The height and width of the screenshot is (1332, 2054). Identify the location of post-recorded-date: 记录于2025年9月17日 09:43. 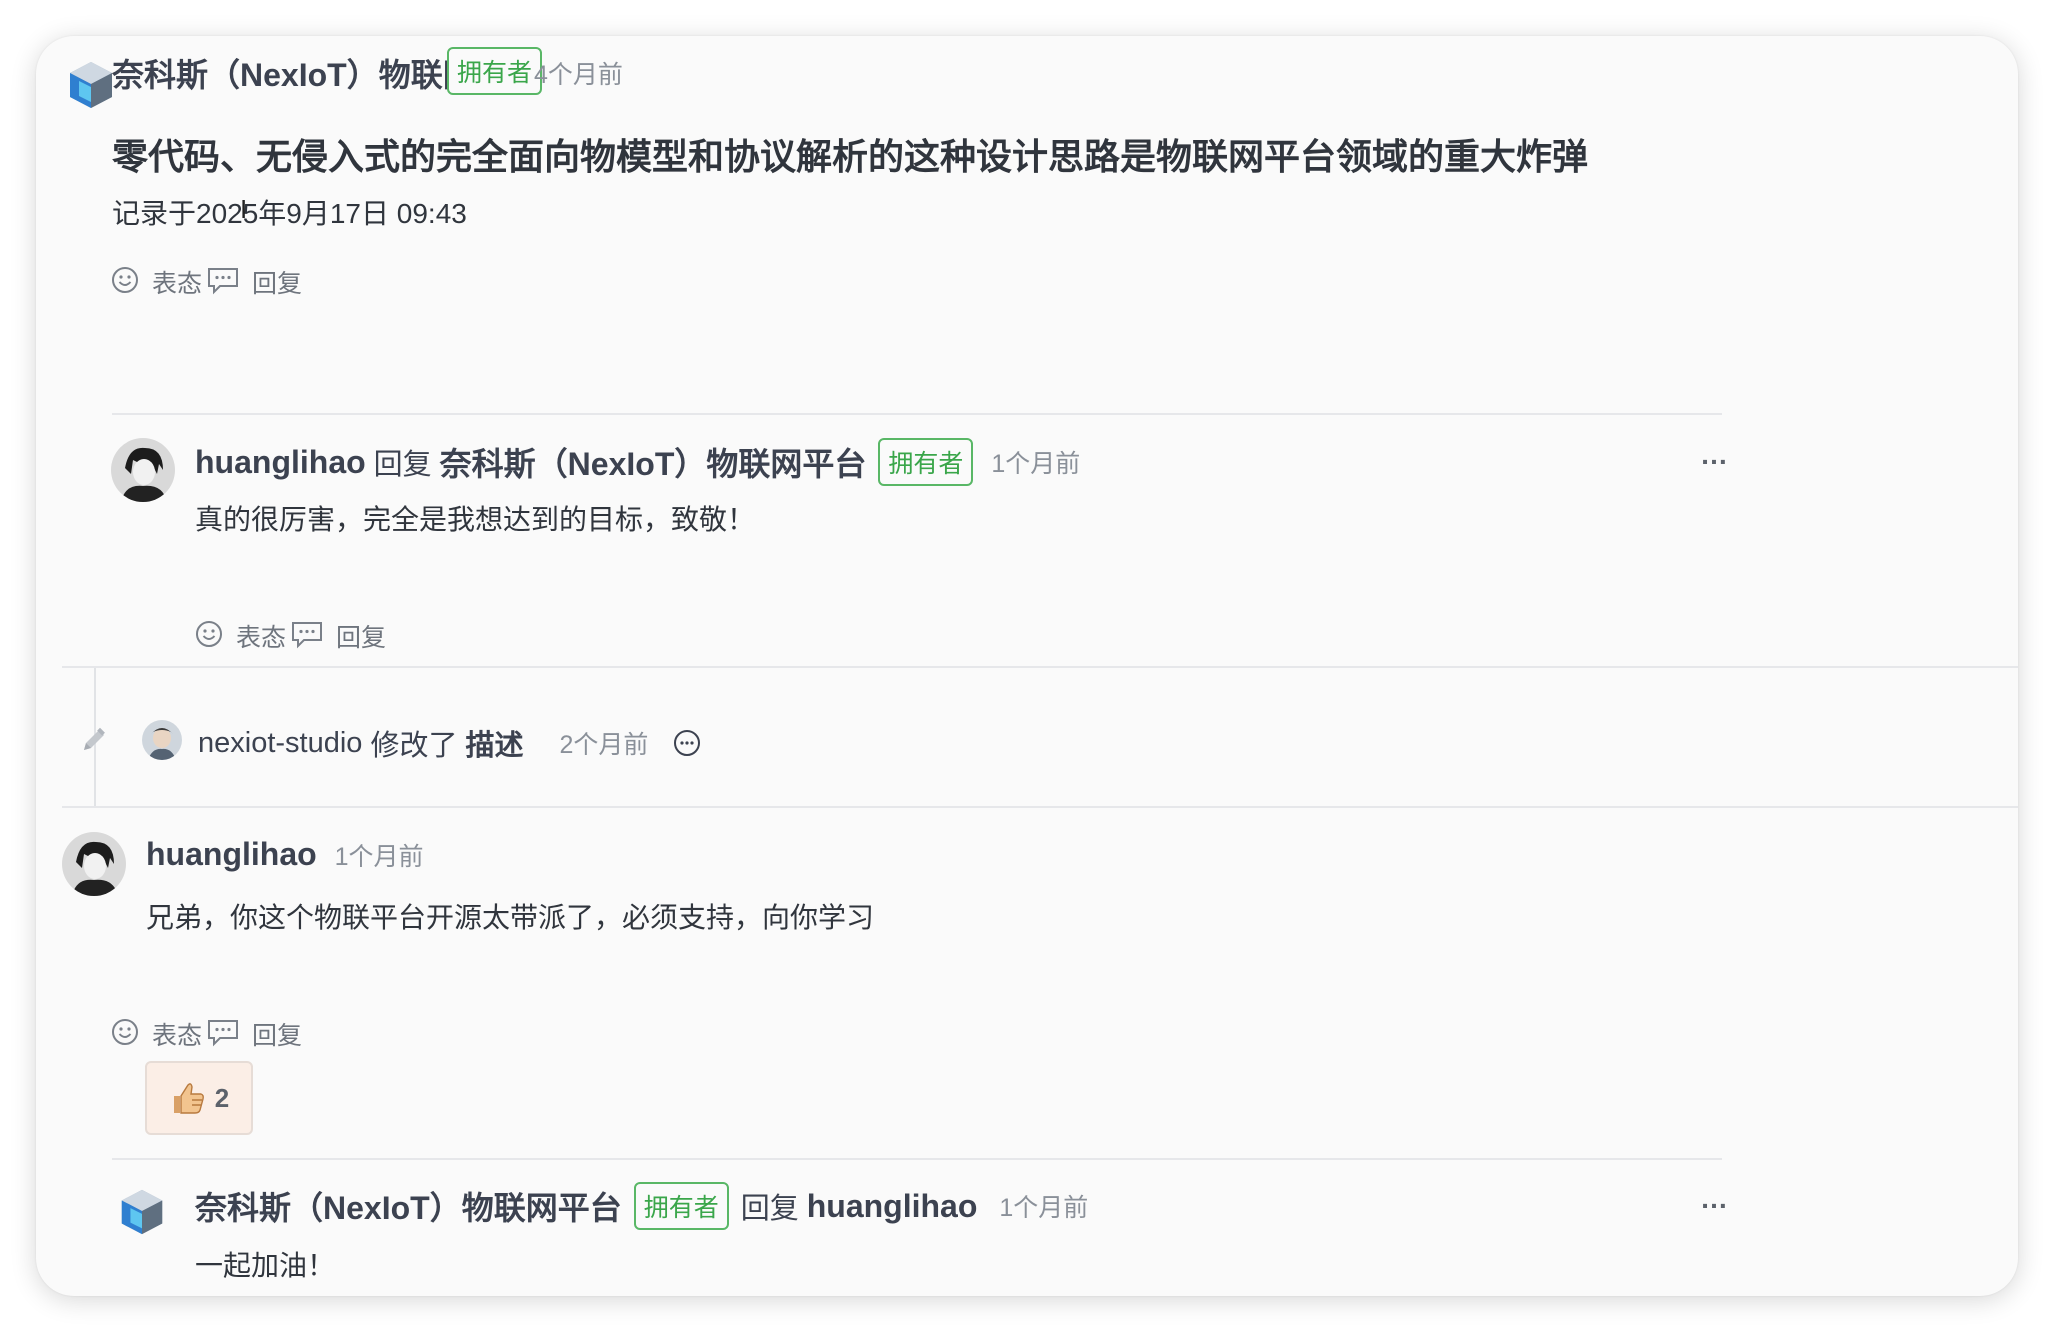
(289, 213).